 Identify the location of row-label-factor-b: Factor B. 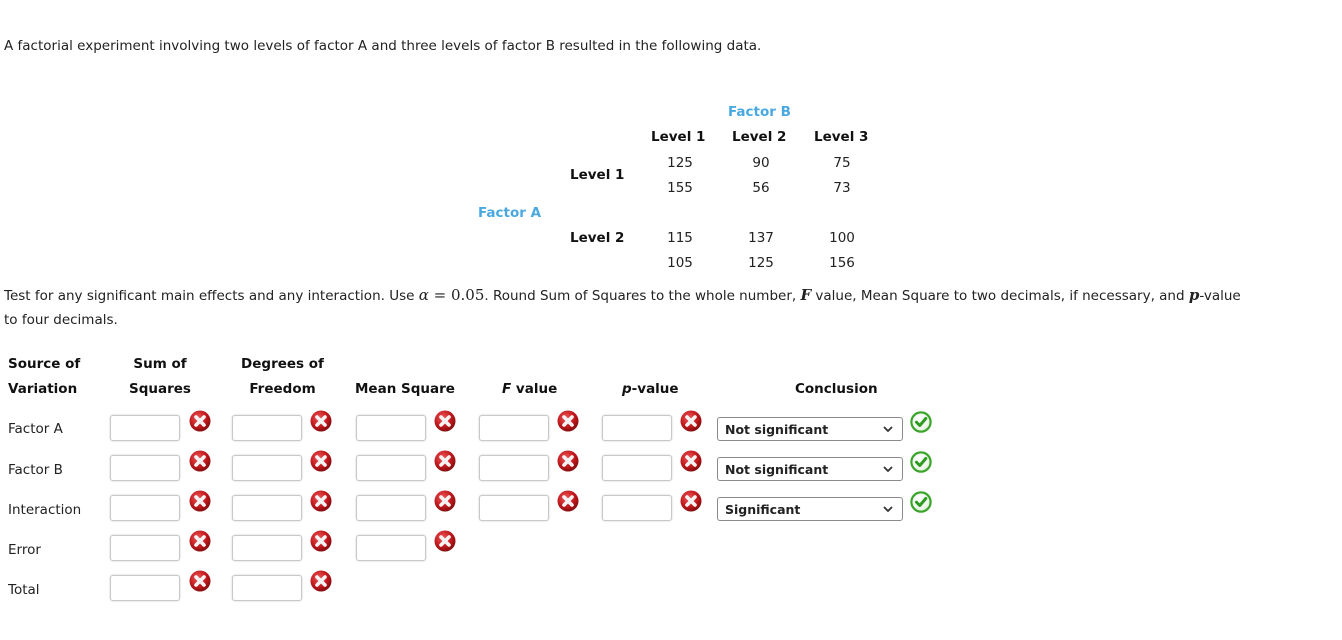
(35, 470).